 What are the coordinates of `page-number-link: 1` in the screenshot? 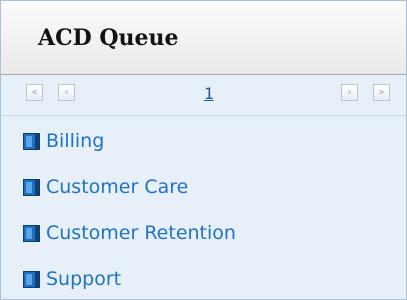 It's located at (209, 93).